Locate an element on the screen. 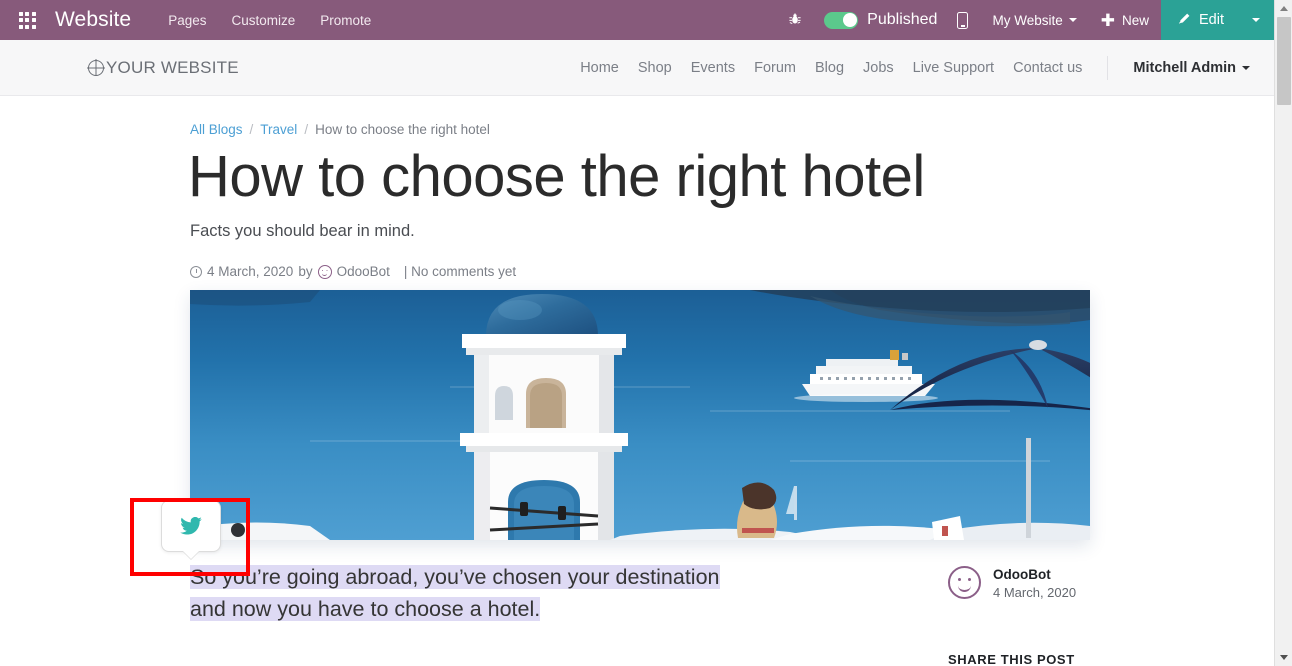 The height and width of the screenshot is (666, 1292). plus-icon: ✚ is located at coordinates (1107, 20).